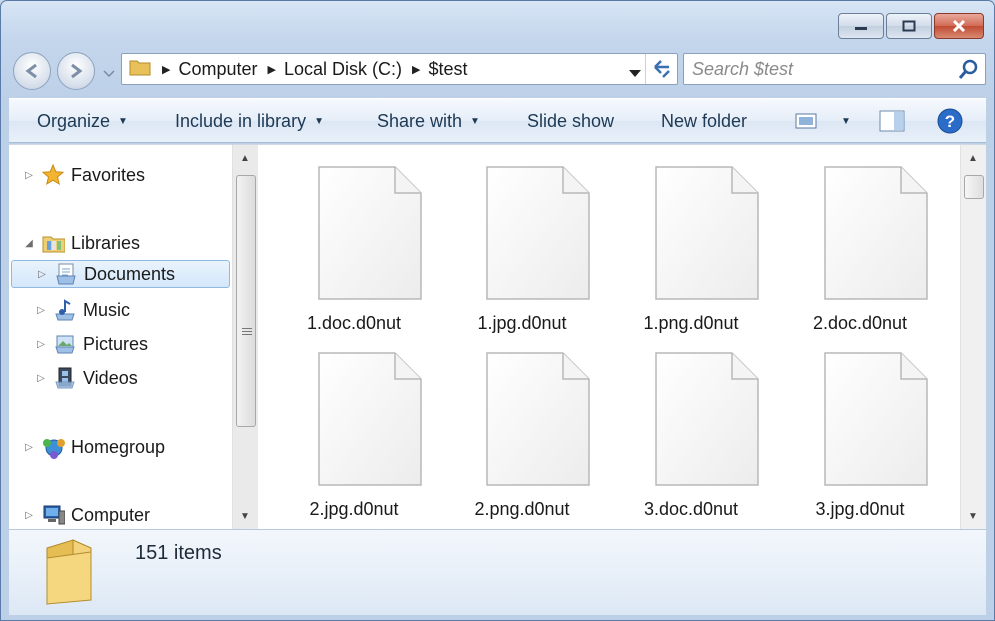 This screenshot has height=621, width=995. Describe the element at coordinates (247, 331) in the screenshot. I see `grip-icon` at that location.